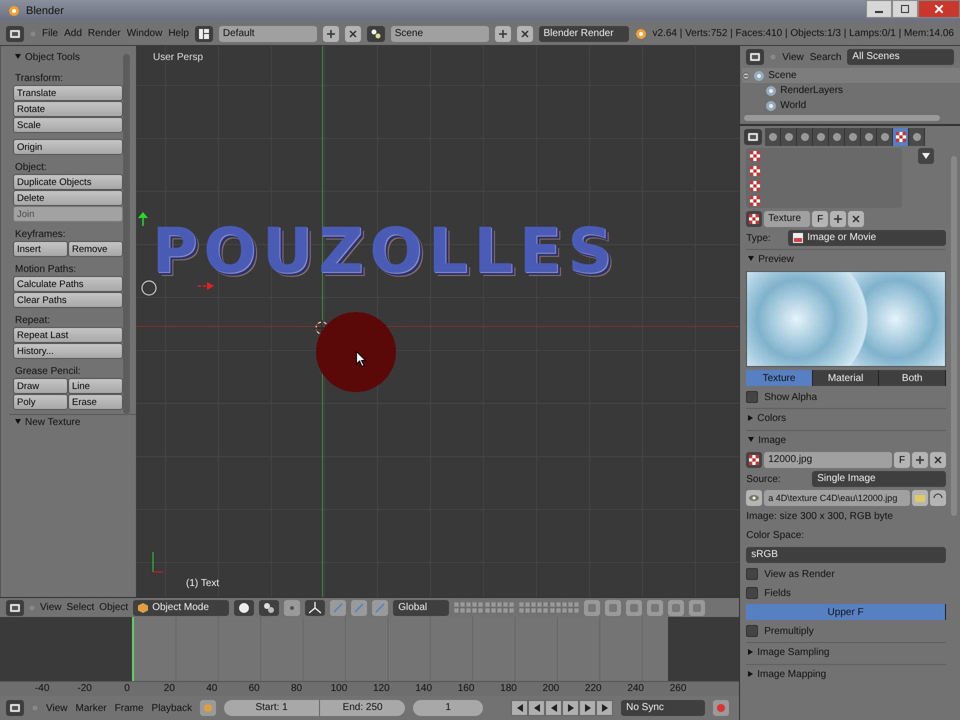 The height and width of the screenshot is (720, 960). Describe the element at coordinates (113, 607) in the screenshot. I see `menu-item: Object` at that location.